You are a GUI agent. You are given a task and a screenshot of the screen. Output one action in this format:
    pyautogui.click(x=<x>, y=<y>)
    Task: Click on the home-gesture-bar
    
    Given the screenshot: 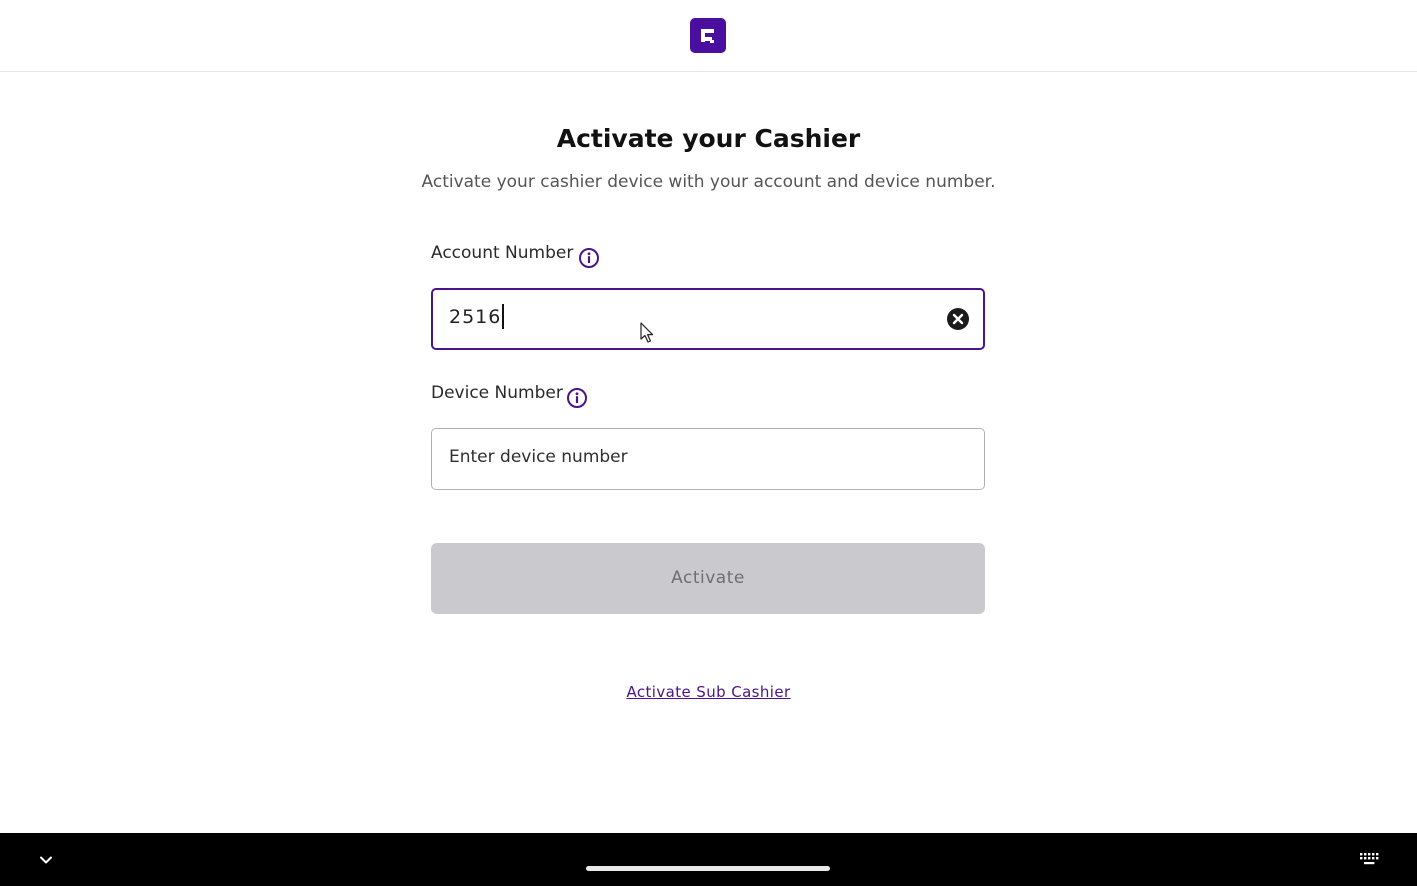 What is the action you would take?
    pyautogui.click(x=708, y=868)
    